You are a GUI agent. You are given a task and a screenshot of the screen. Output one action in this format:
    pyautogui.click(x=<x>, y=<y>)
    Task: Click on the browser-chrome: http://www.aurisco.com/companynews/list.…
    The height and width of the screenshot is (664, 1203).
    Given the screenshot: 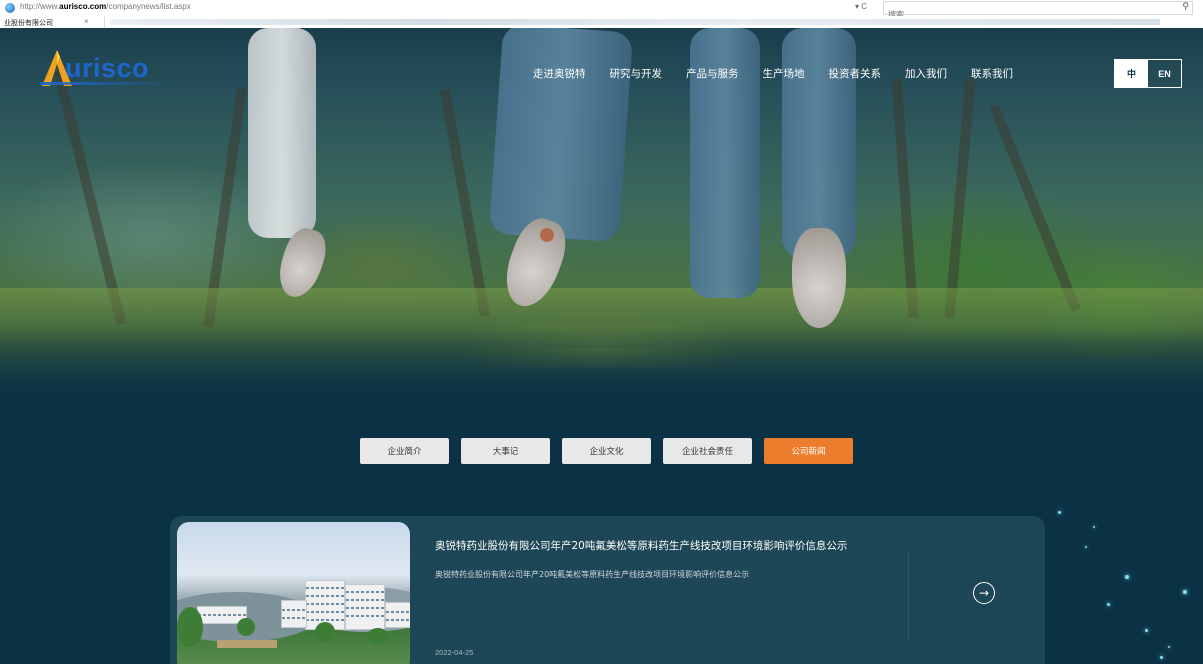 What is the action you would take?
    pyautogui.click(x=601, y=14)
    